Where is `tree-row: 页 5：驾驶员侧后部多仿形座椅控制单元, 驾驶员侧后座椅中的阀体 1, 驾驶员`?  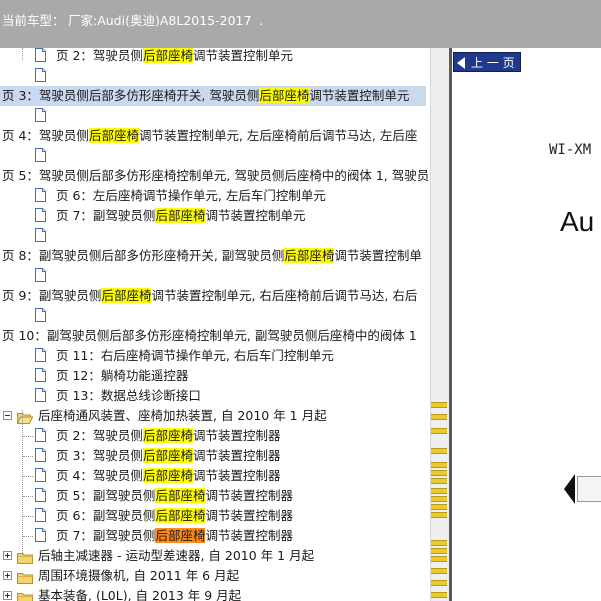 tree-row: 页 5：驾驶员侧后部多仿形座椅控制单元, 驾驶员侧后座椅中的阀体 1, 驾驶员 is located at coordinates (215, 176).